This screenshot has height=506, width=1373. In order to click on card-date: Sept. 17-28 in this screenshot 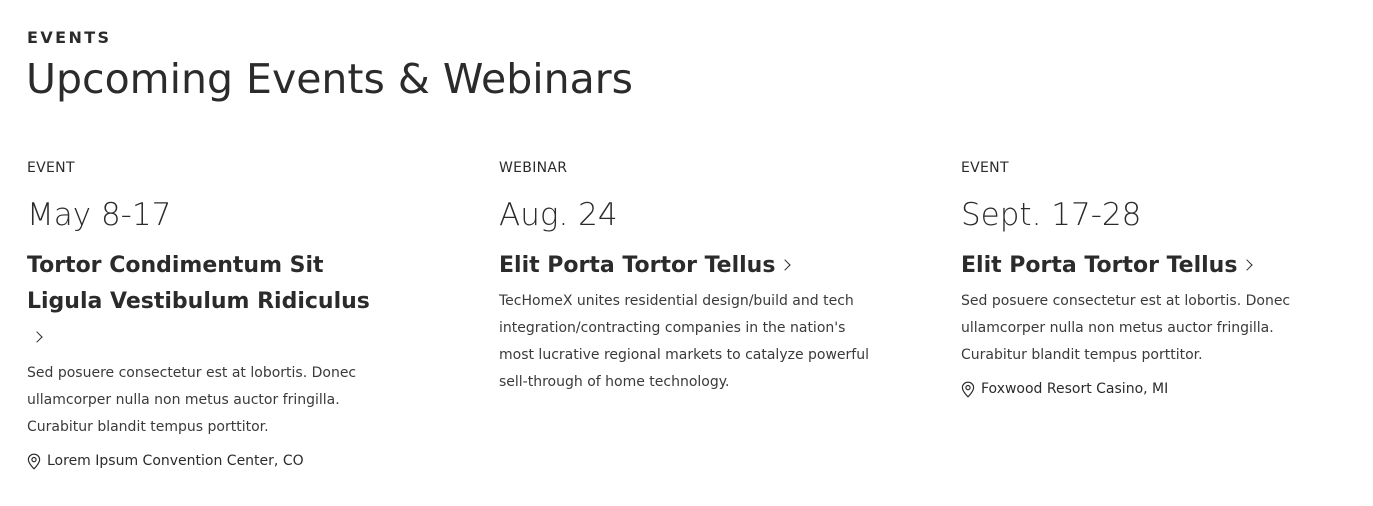, I will do `click(1051, 215)`.